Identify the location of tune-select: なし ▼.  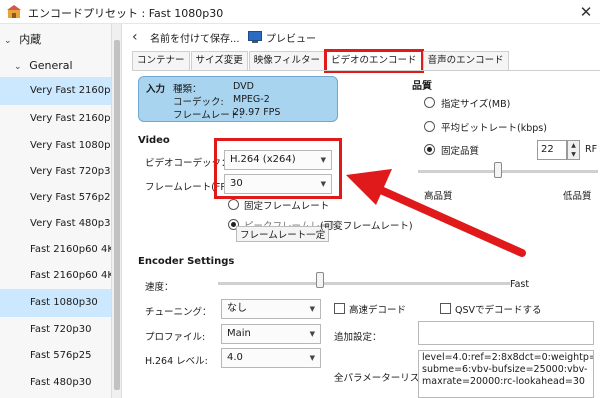
(271, 309).